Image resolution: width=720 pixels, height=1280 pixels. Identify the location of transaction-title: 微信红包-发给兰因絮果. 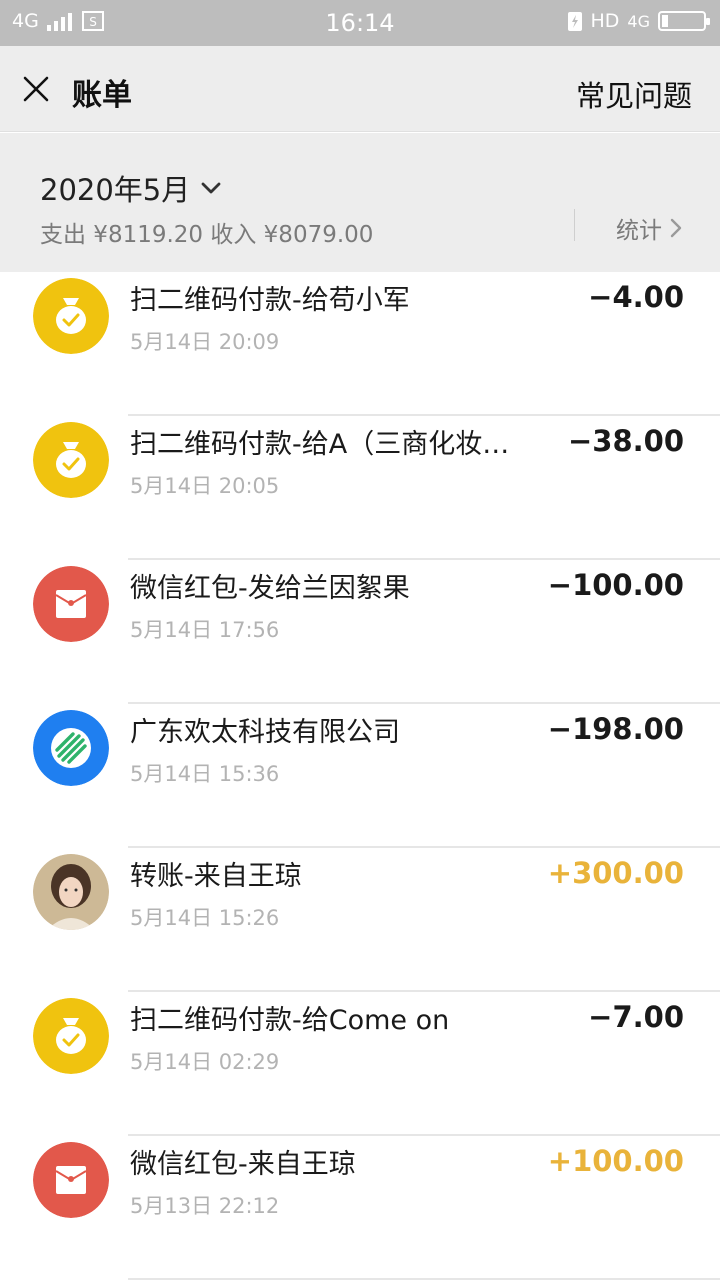
(270, 588).